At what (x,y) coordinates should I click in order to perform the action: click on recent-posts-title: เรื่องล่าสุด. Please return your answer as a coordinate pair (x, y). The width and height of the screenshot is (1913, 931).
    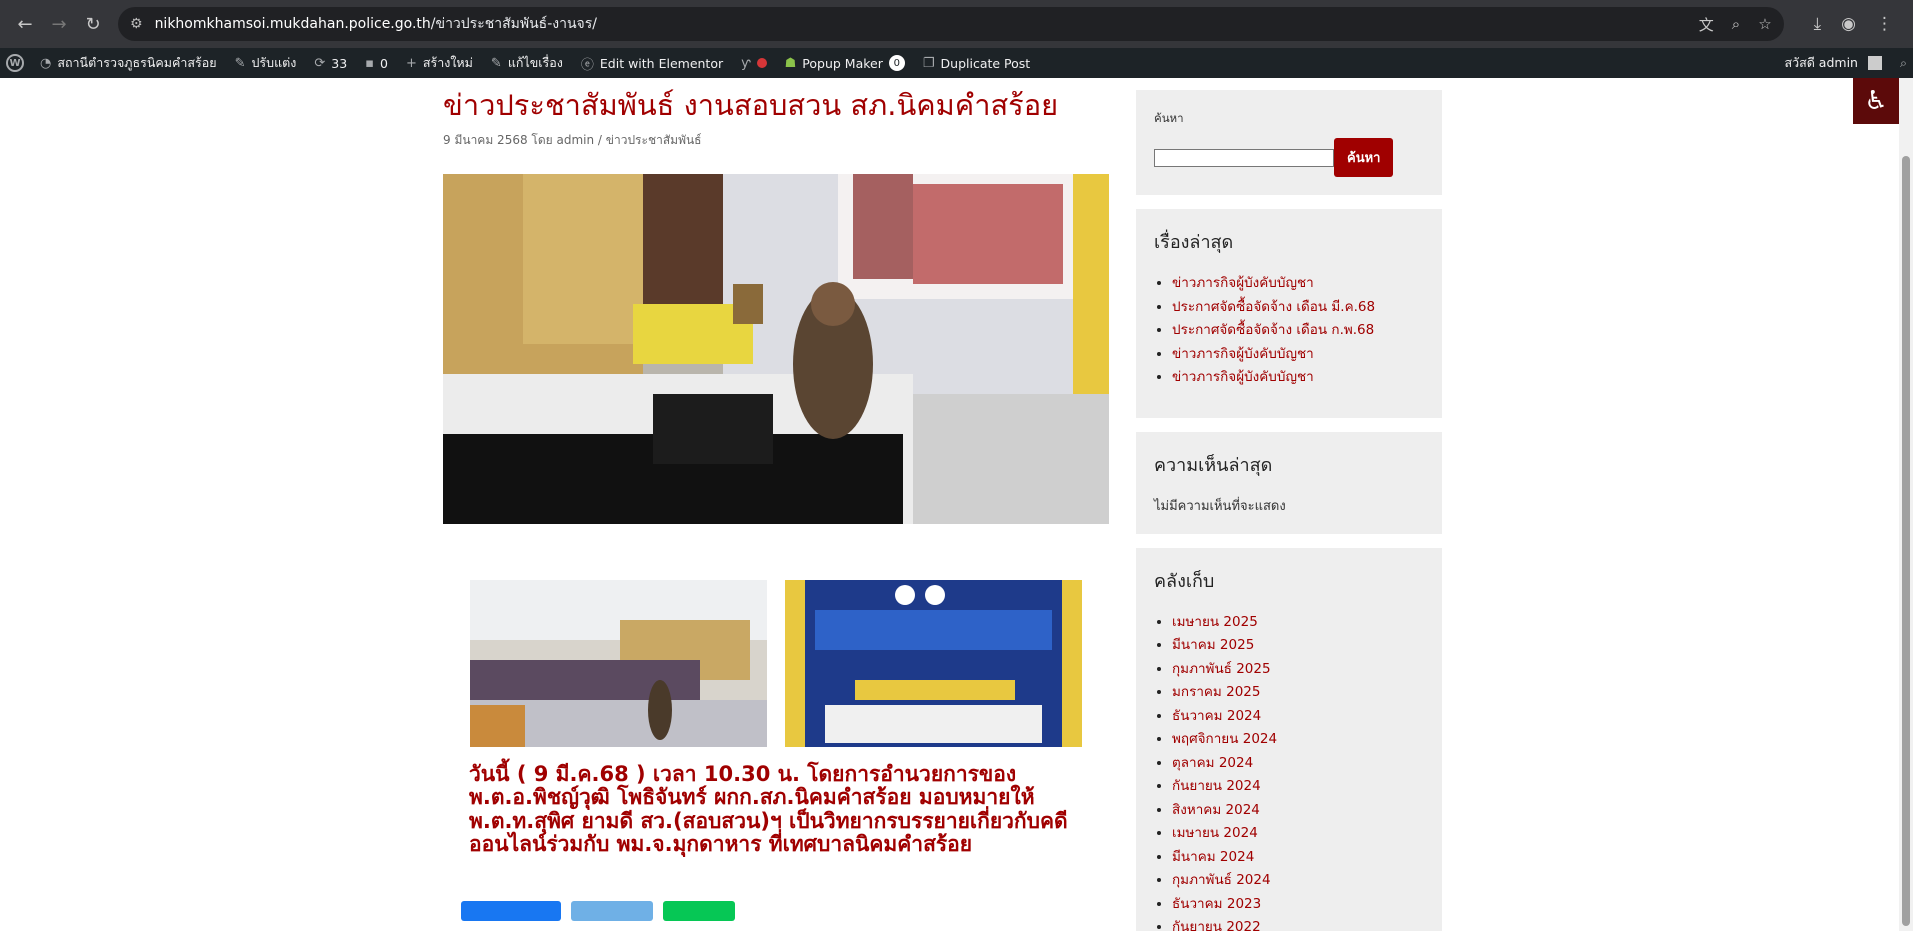
    Looking at the image, I should click on (1194, 242).